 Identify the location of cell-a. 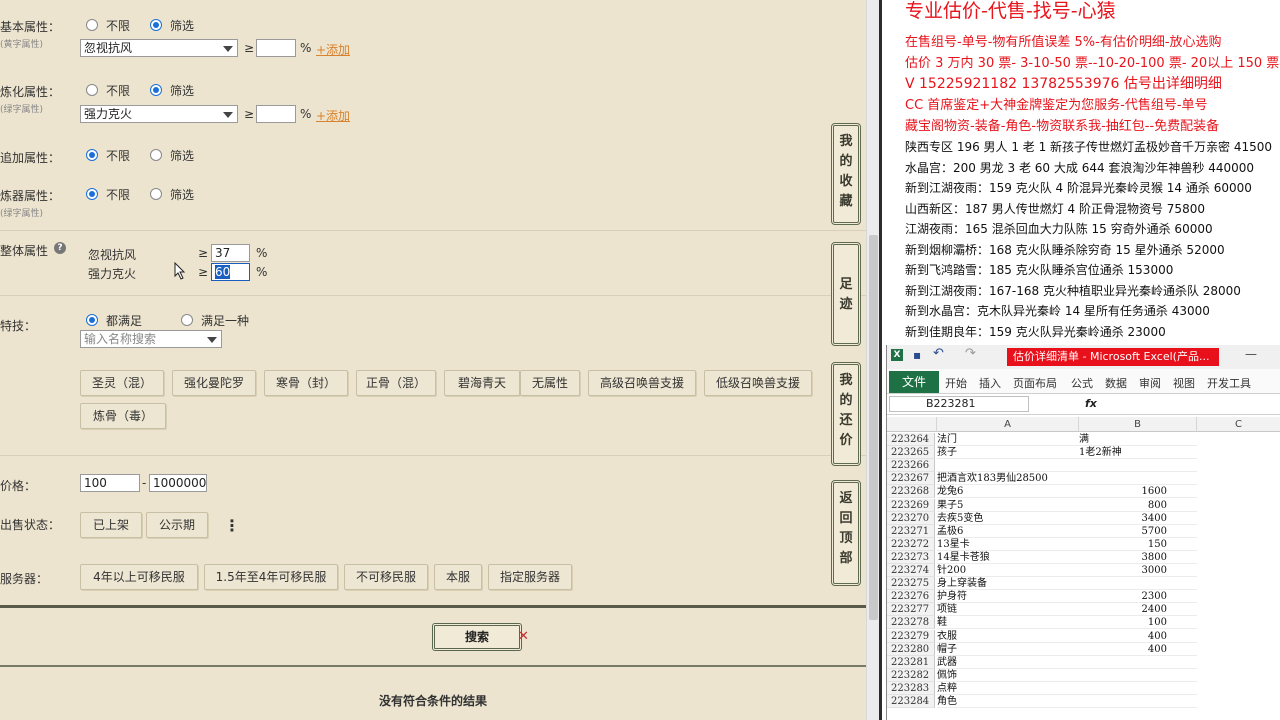
(1008, 466).